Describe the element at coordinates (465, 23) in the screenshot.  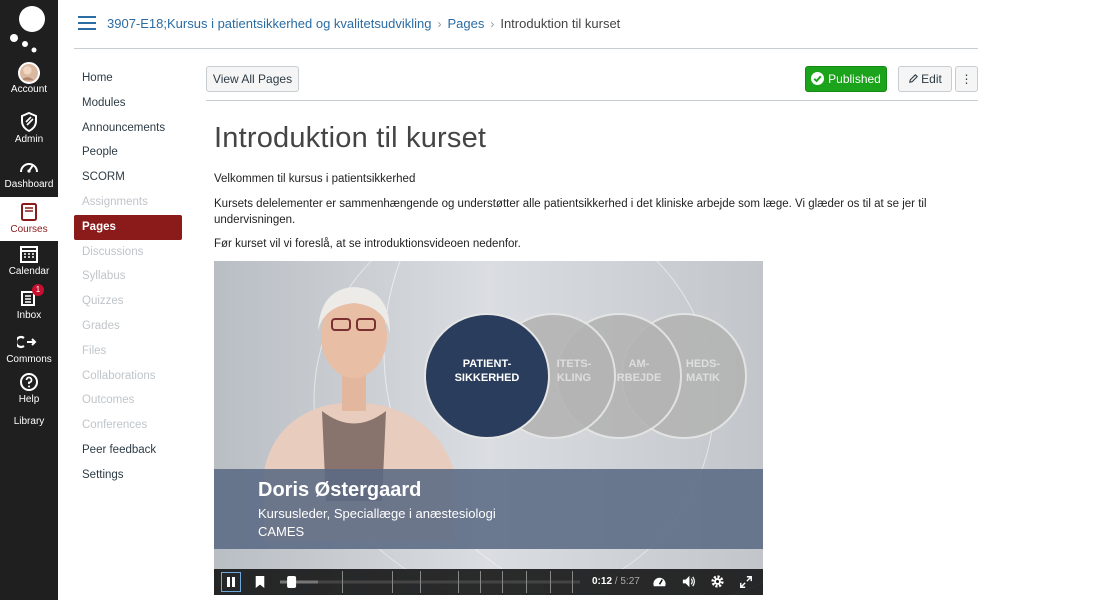
I see `breadcrumb-pages-link: Pages` at that location.